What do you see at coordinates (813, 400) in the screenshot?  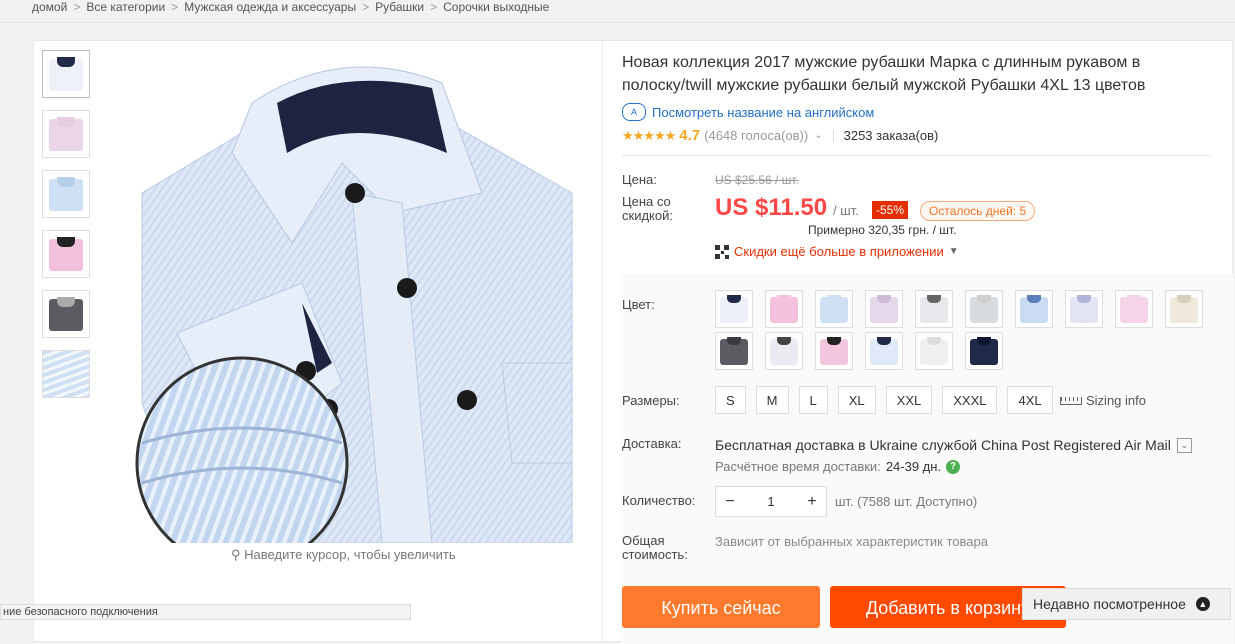 I see `size-option-l: L` at bounding box center [813, 400].